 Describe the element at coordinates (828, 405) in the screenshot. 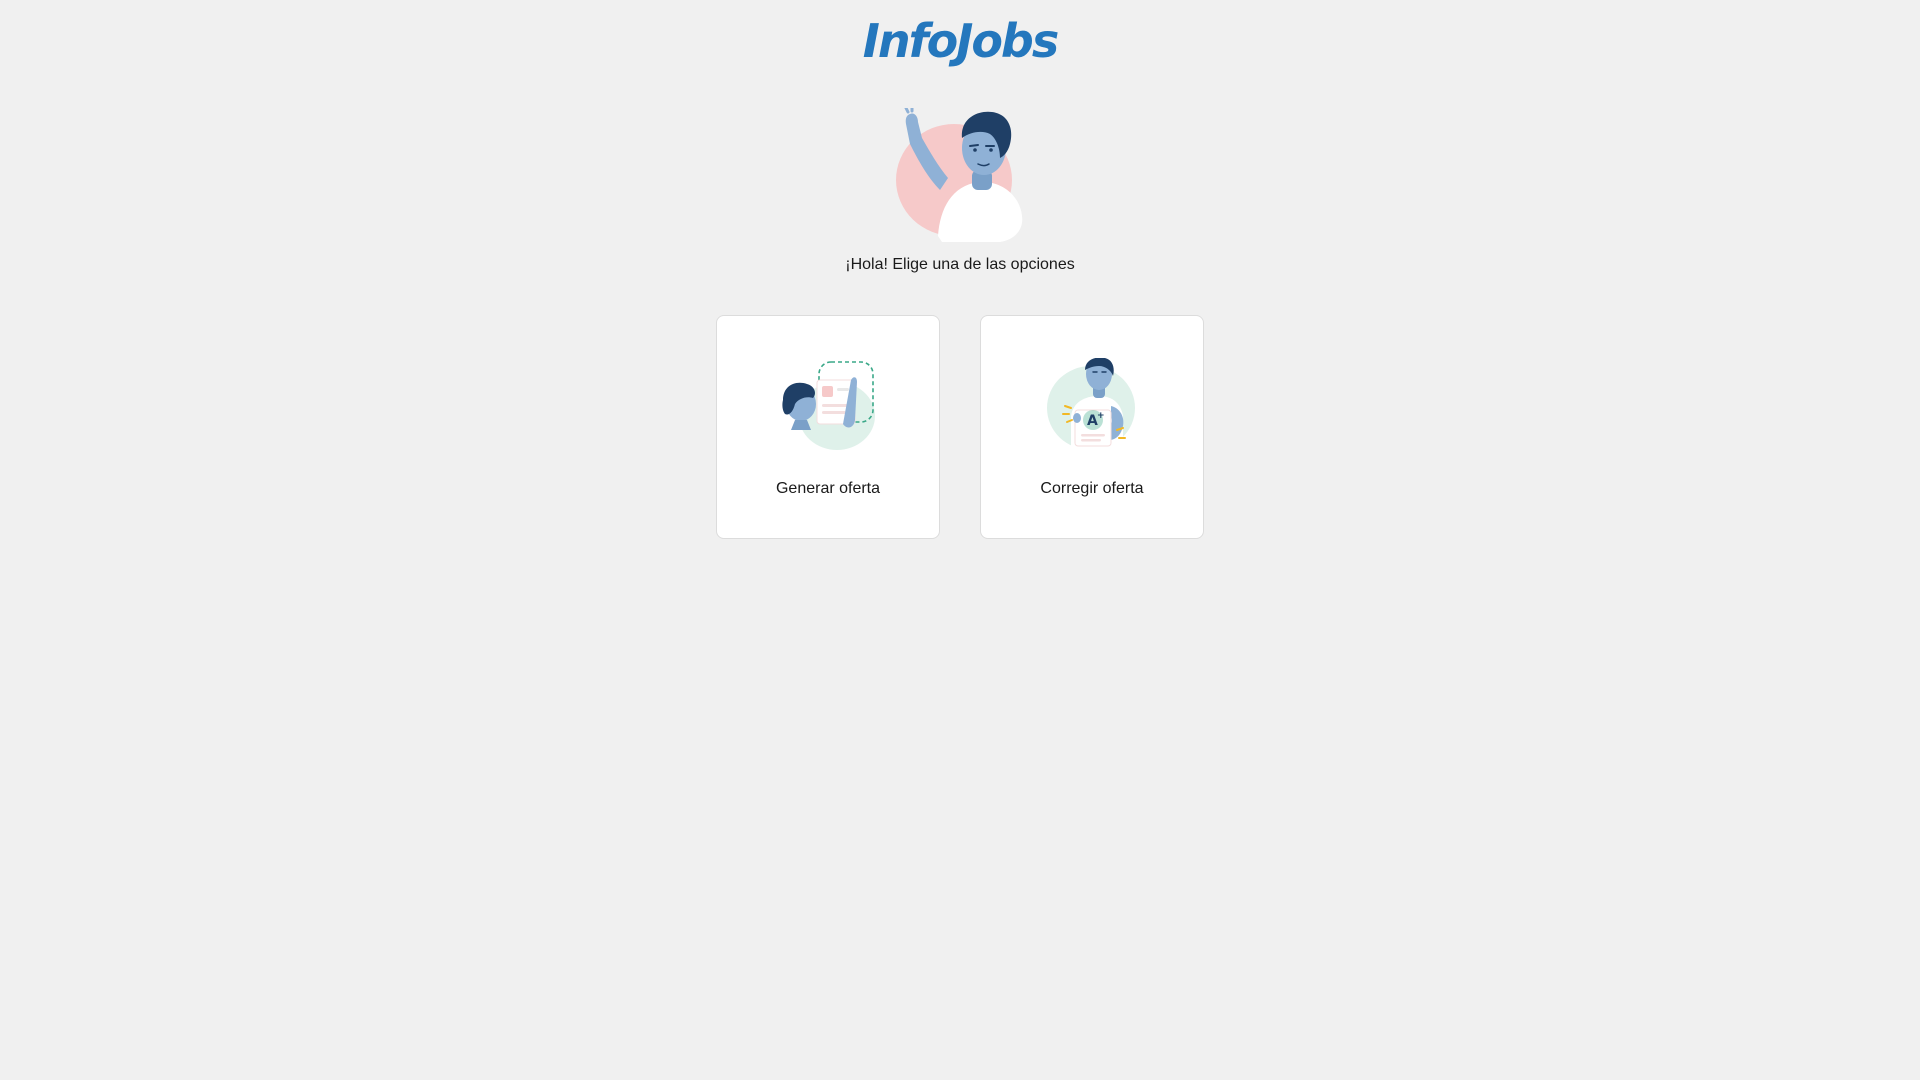

I see `generate-offer-illustration-icon` at that location.